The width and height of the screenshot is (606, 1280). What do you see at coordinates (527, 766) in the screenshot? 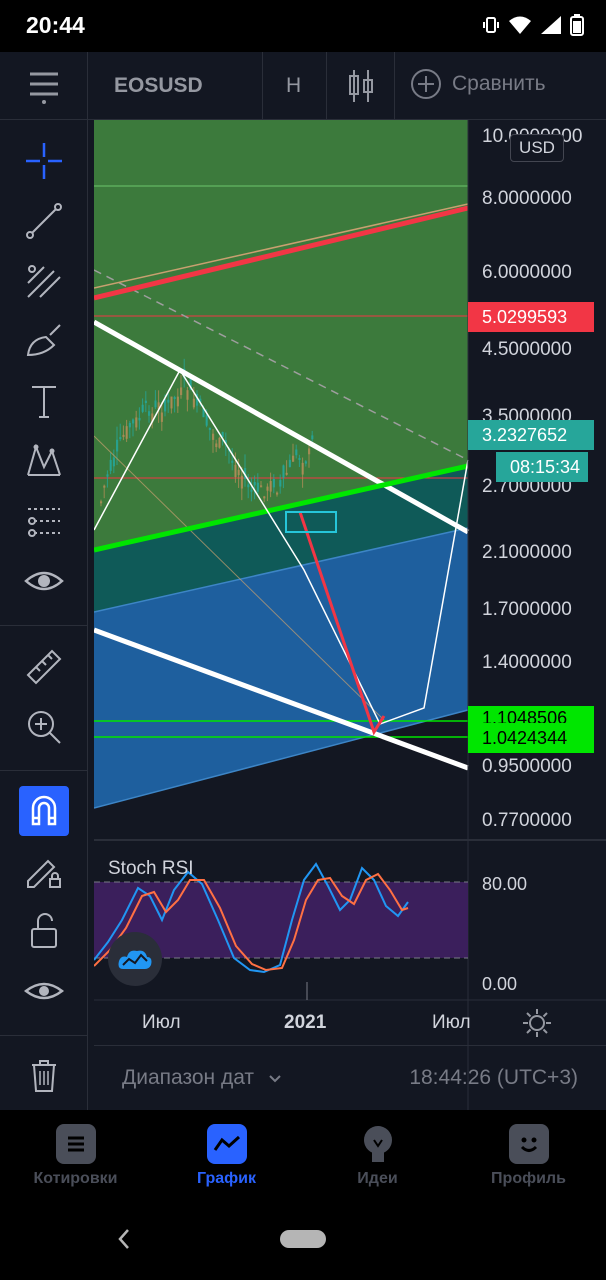
I see `price-axis-label: 0.9500000` at bounding box center [527, 766].